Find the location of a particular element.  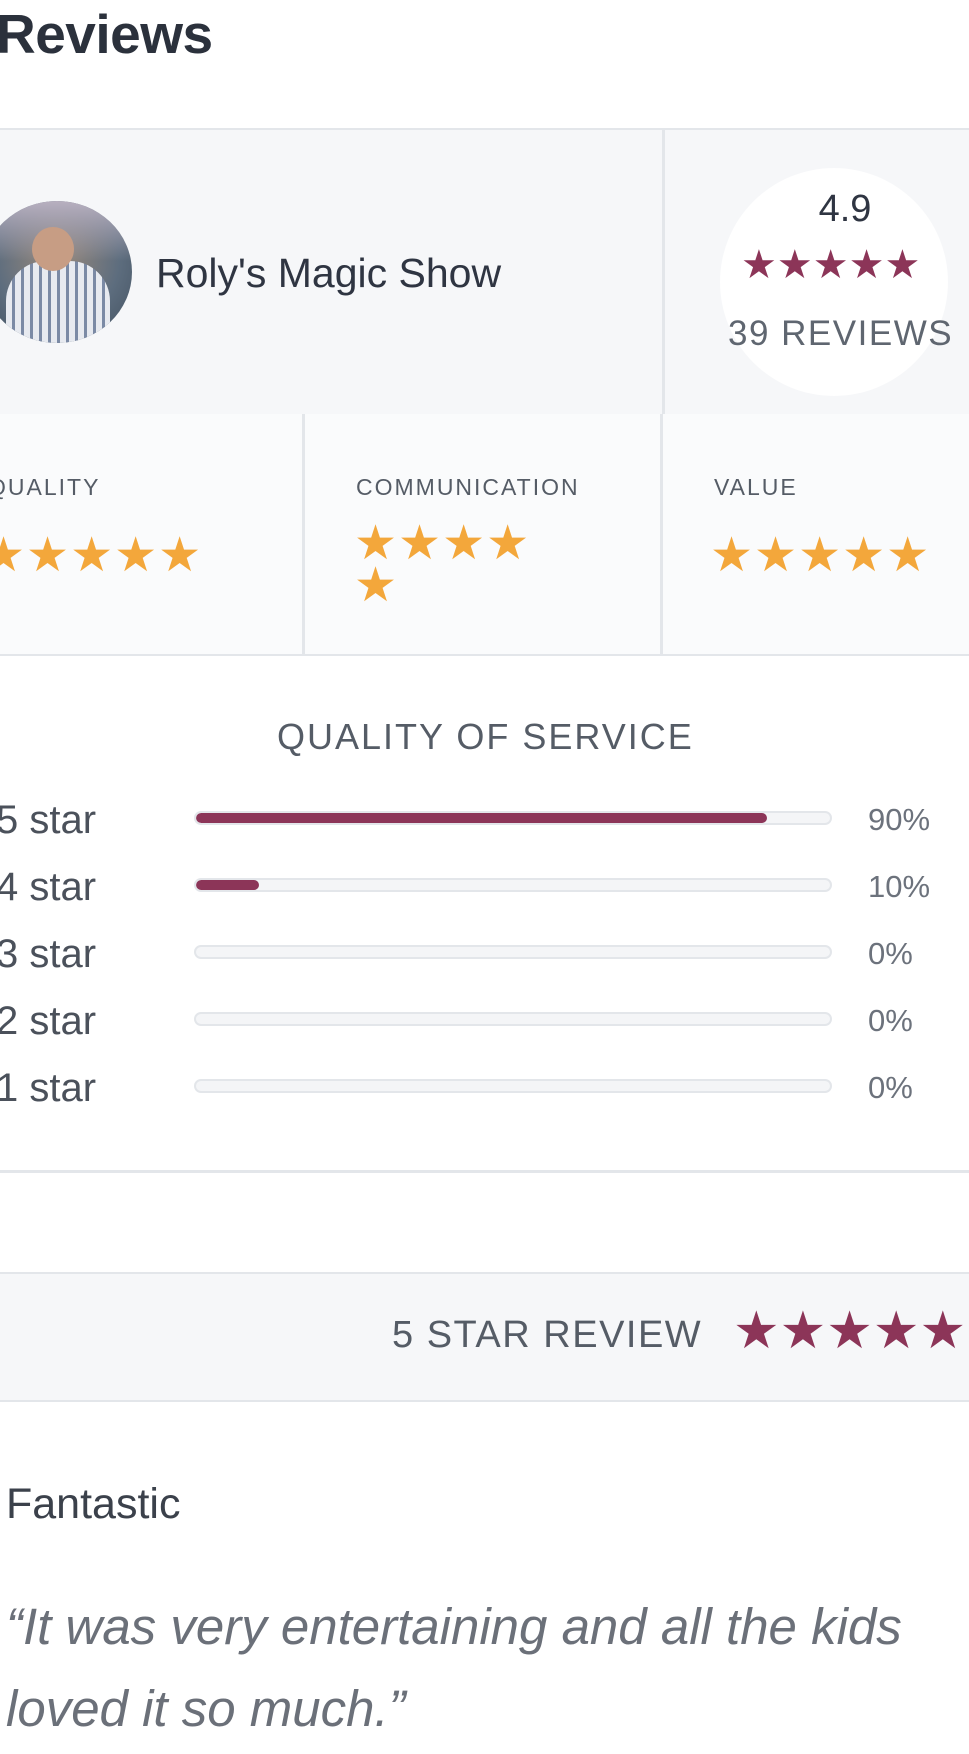

rating-bar-label: 2 star is located at coordinates (48, 1021).